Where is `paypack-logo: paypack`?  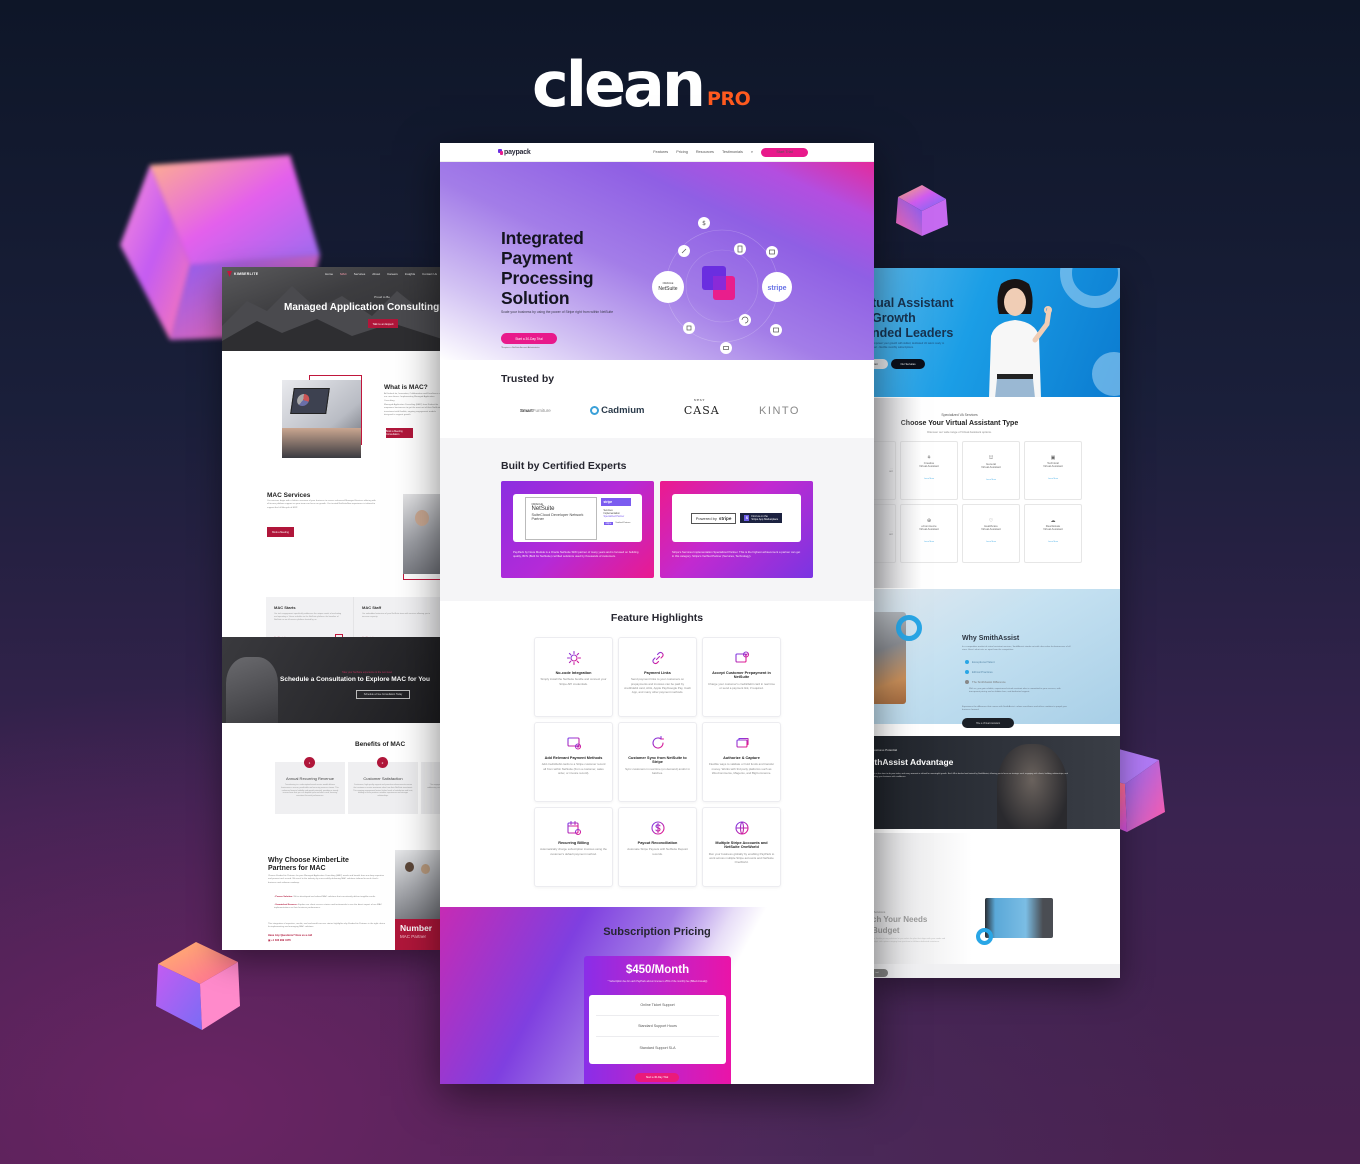
paypack-logo: paypack is located at coordinates (514, 152).